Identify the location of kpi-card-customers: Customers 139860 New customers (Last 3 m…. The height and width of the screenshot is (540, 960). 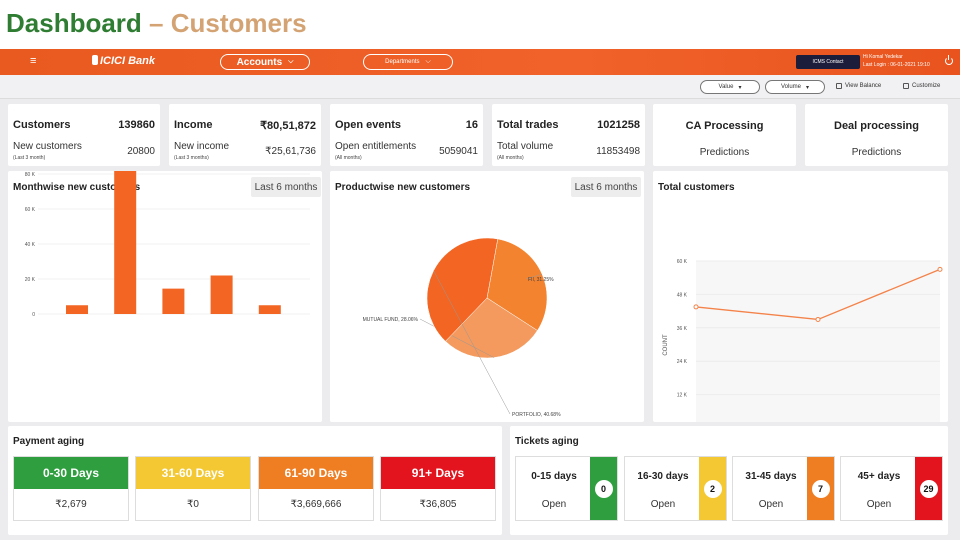
(84, 135).